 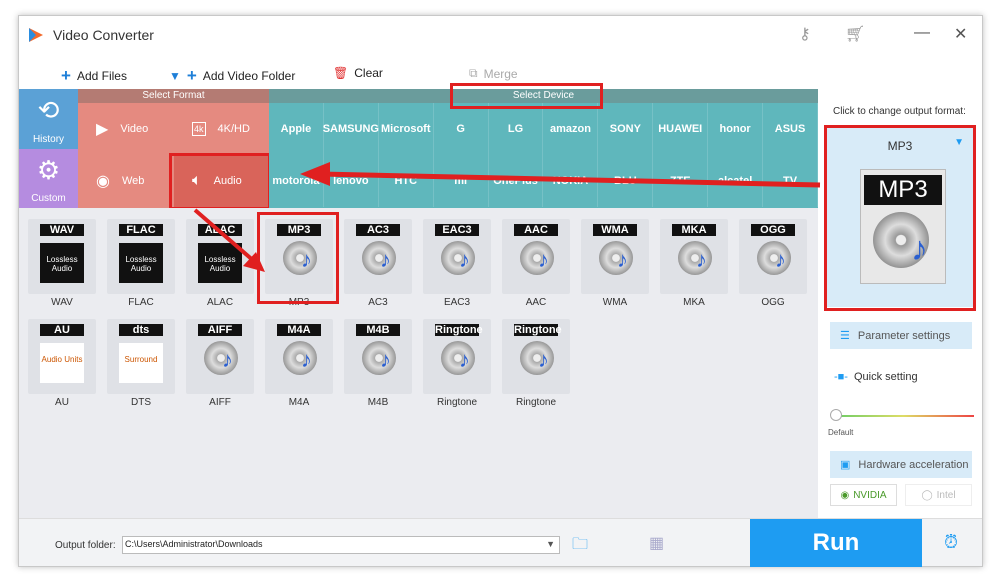 I want to click on format-icon-label: MKA, so click(x=694, y=230).